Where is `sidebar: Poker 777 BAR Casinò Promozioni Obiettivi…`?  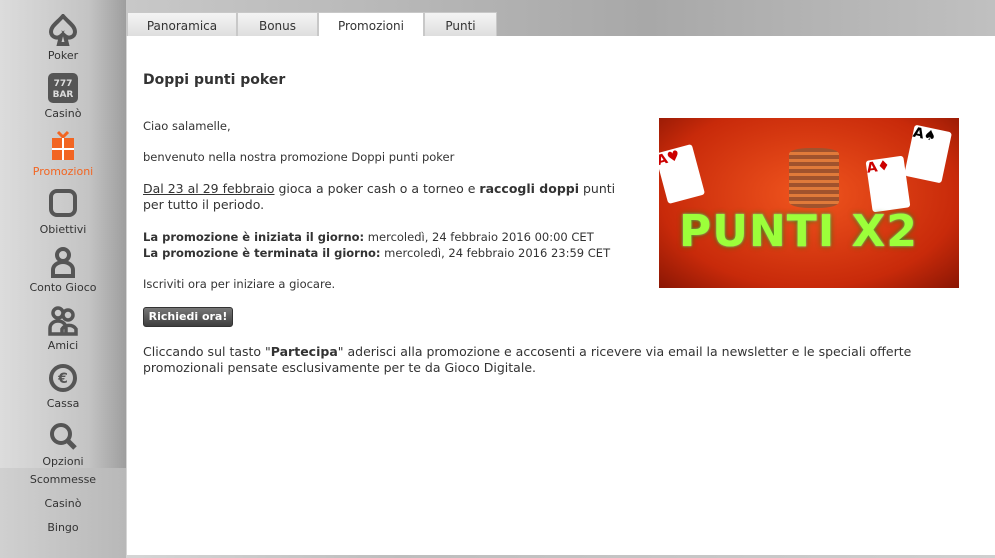
sidebar: Poker 777 BAR Casinò Promozioni Obiettivi… is located at coordinates (63, 279).